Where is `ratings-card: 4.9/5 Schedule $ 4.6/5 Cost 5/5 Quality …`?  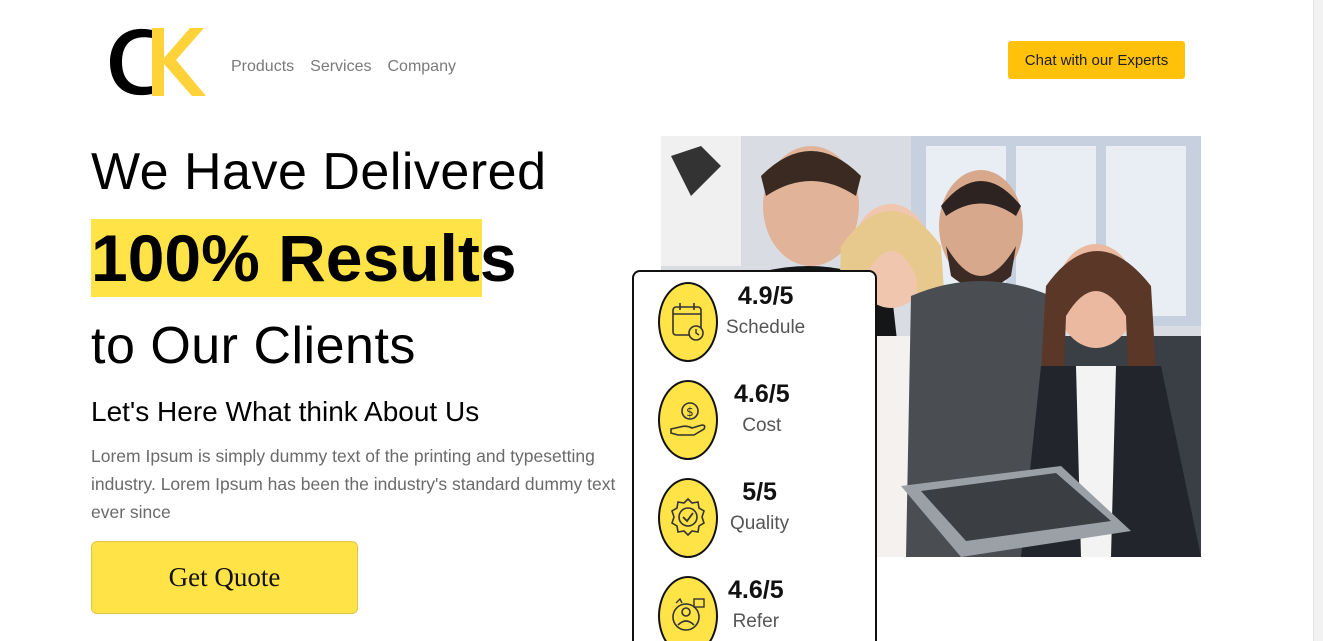 ratings-card: 4.9/5 Schedule $ 4.6/5 Cost 5/5 Quality … is located at coordinates (754, 455).